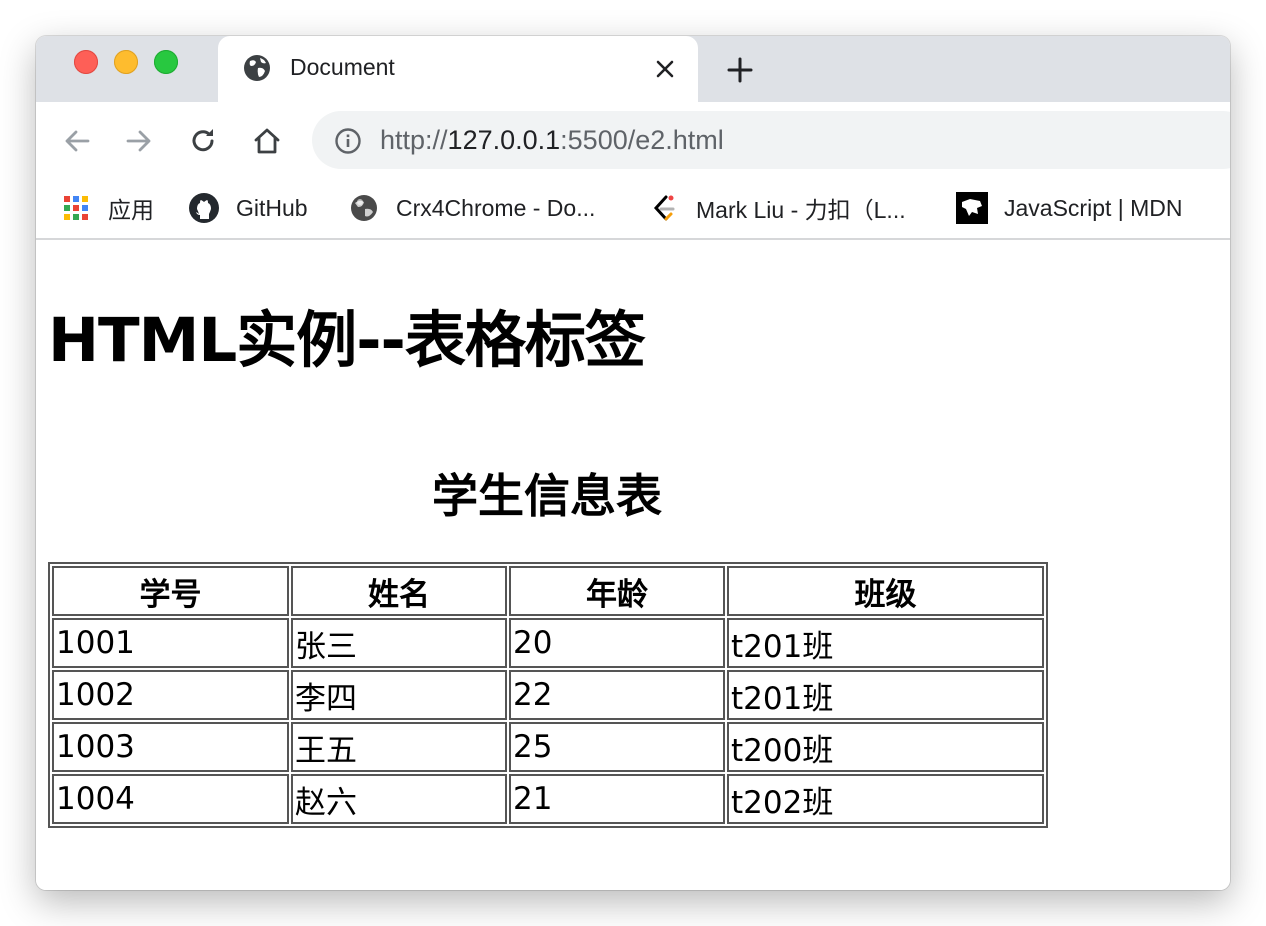  Describe the element at coordinates (348, 141) in the screenshot. I see `site-info-icon` at that location.